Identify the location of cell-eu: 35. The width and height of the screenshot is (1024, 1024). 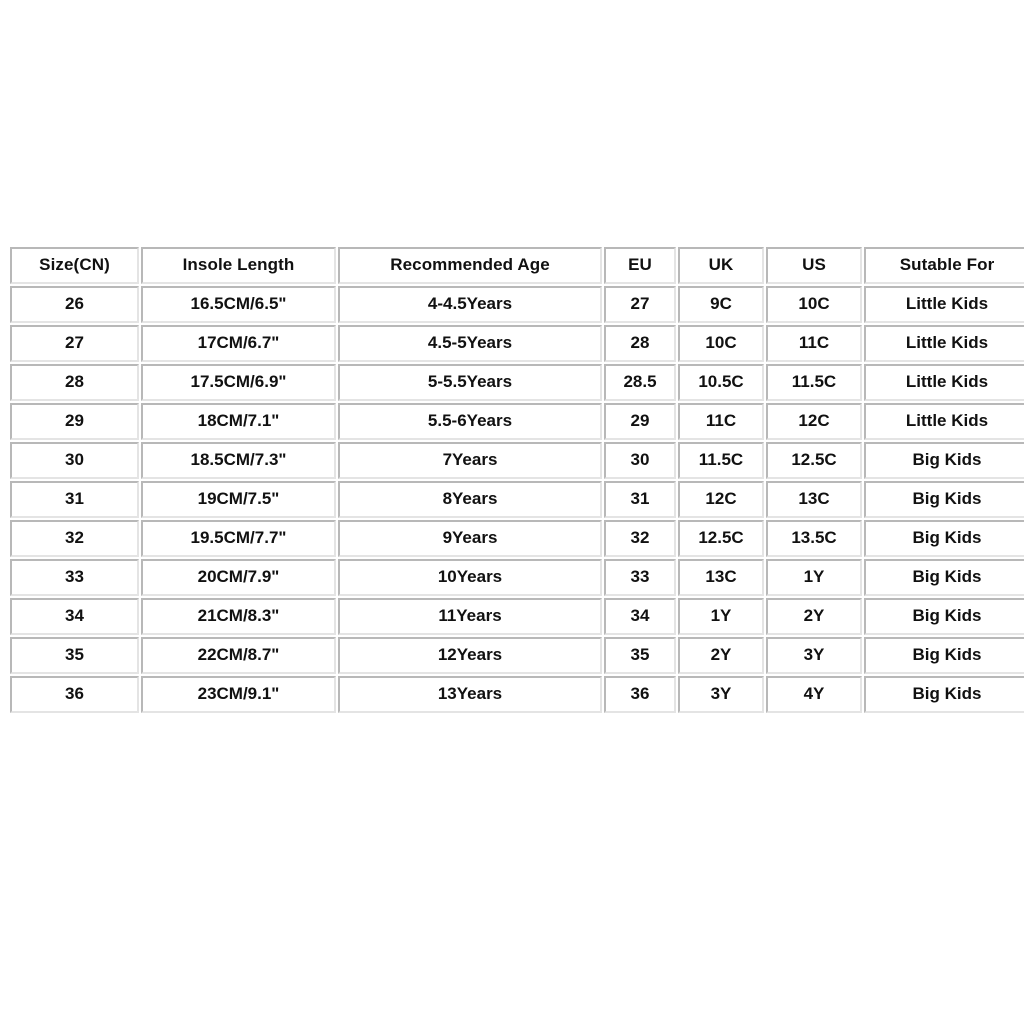
(640, 655).